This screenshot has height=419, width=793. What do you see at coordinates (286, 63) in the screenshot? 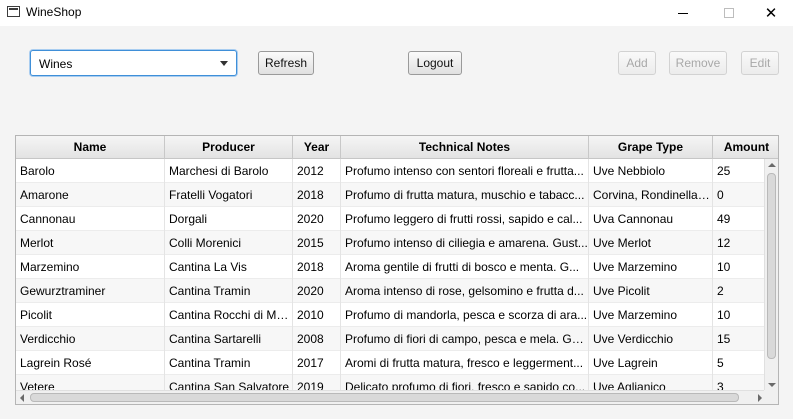
I see `refresh-button: Refresh` at bounding box center [286, 63].